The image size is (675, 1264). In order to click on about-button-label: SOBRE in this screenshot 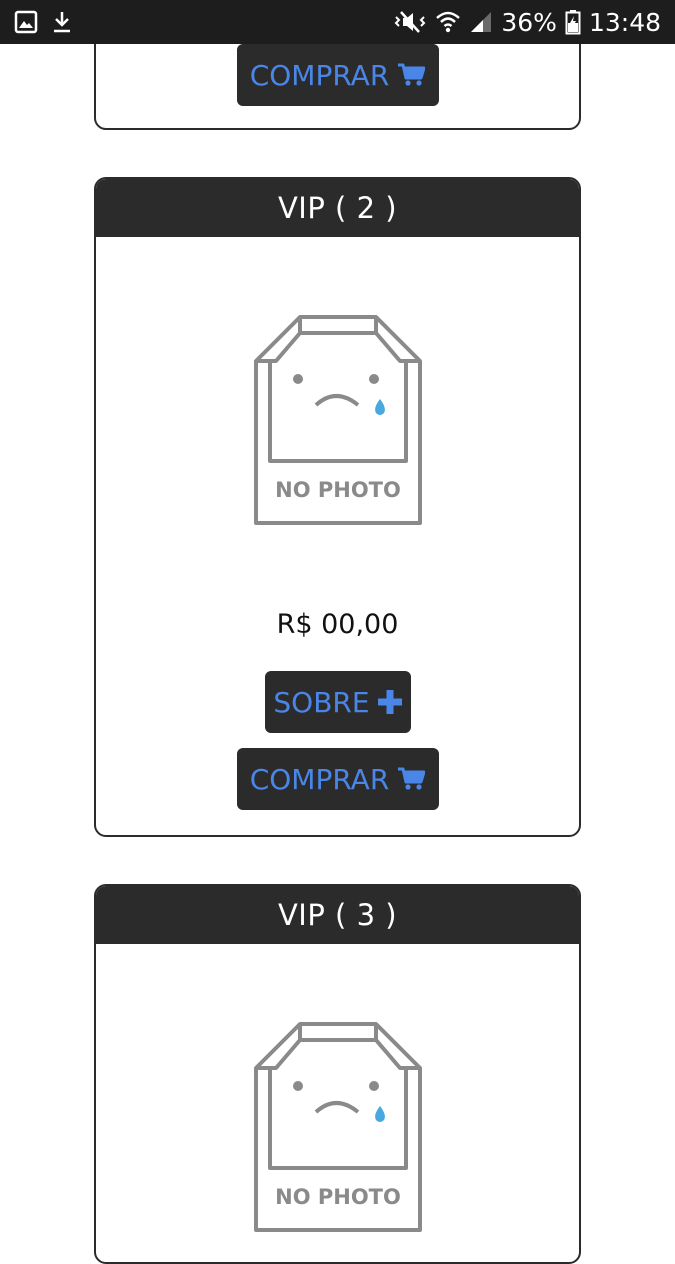, I will do `click(321, 702)`.